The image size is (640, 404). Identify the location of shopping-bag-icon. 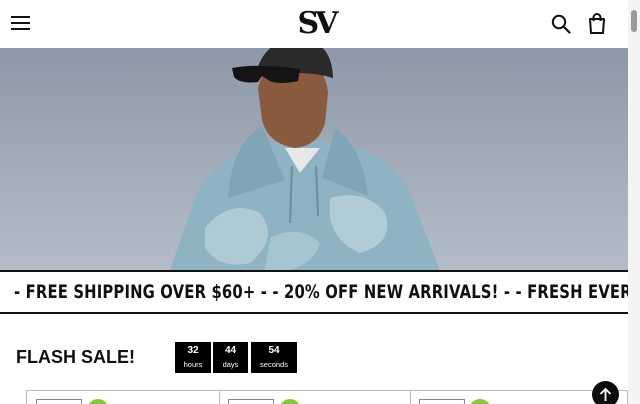
(597, 23).